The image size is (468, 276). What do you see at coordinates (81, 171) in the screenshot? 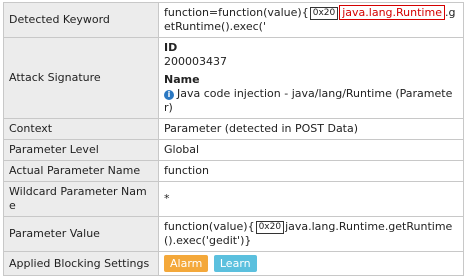
I see `actual-parameter-name-label: Actual Parameter Name` at bounding box center [81, 171].